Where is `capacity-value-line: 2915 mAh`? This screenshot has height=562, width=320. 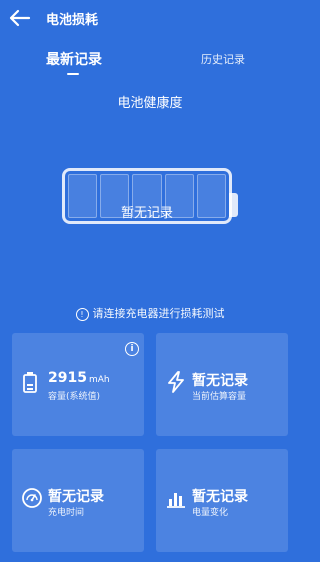
capacity-value-line: 2915 mAh is located at coordinates (79, 378).